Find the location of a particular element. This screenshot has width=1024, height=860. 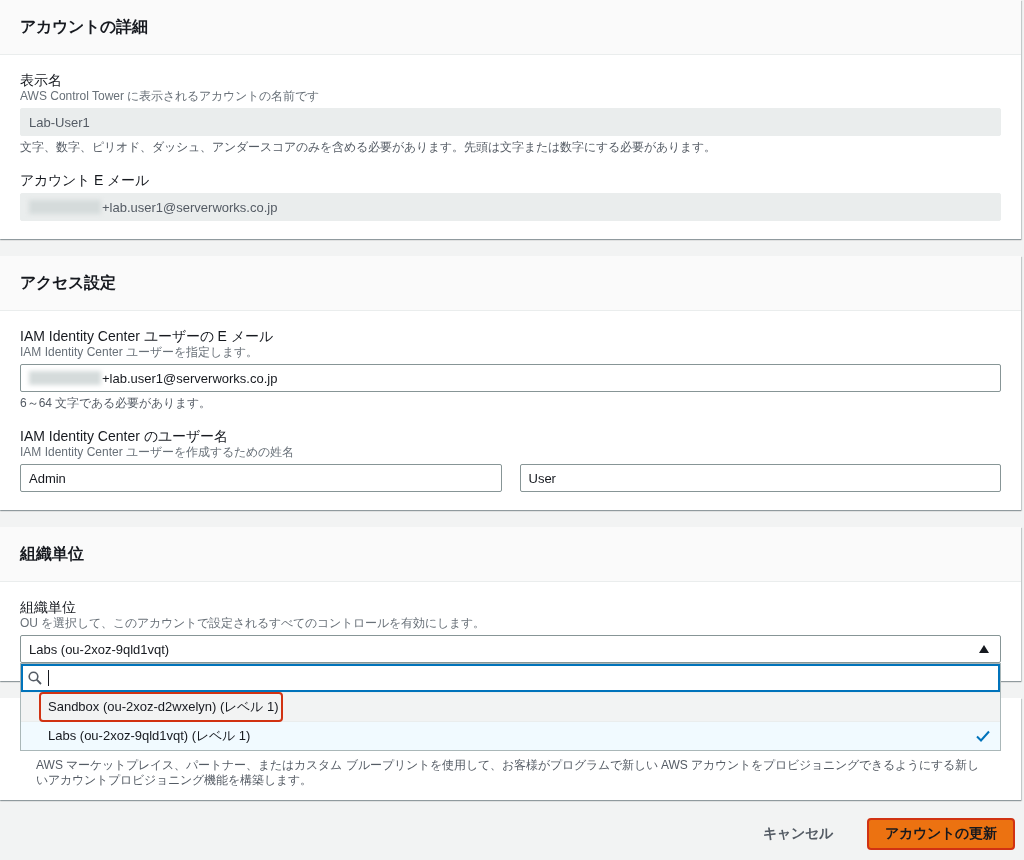

input-field: +lab.user1@serverworks.co.jp is located at coordinates (510, 378).